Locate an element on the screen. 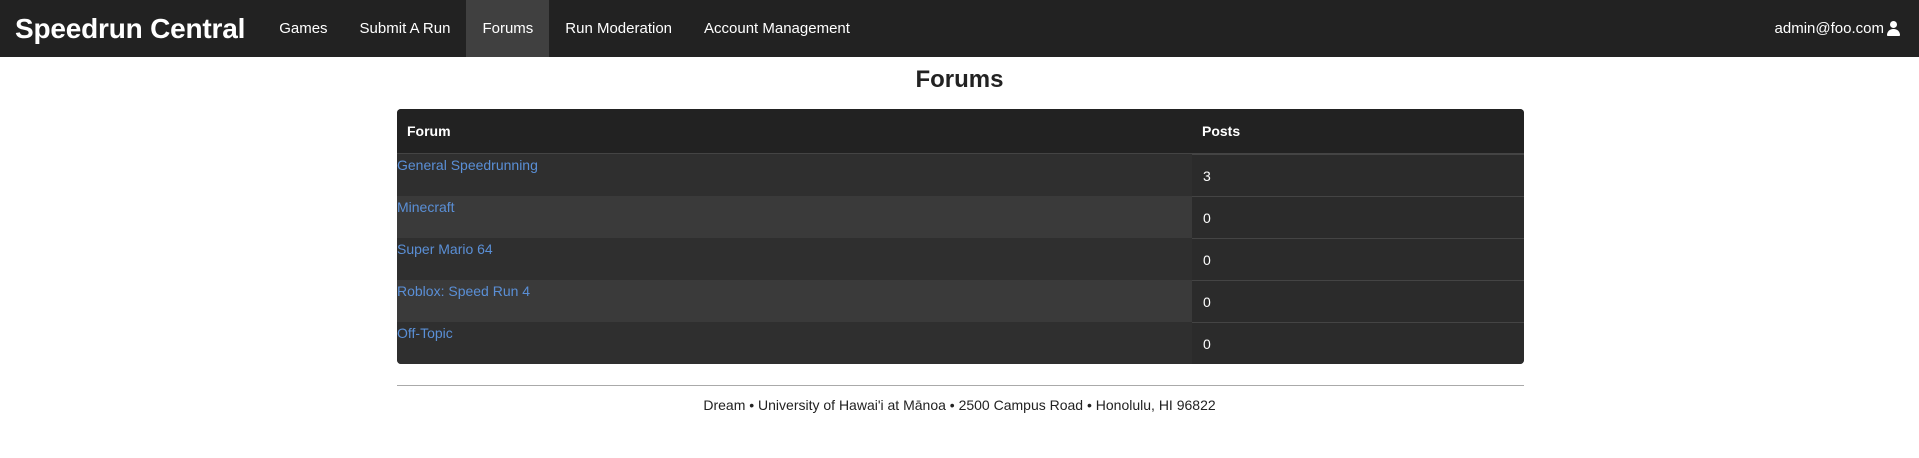 The width and height of the screenshot is (1919, 458). forum-link-super-mario-64: Super Mario 64 is located at coordinates (445, 249).